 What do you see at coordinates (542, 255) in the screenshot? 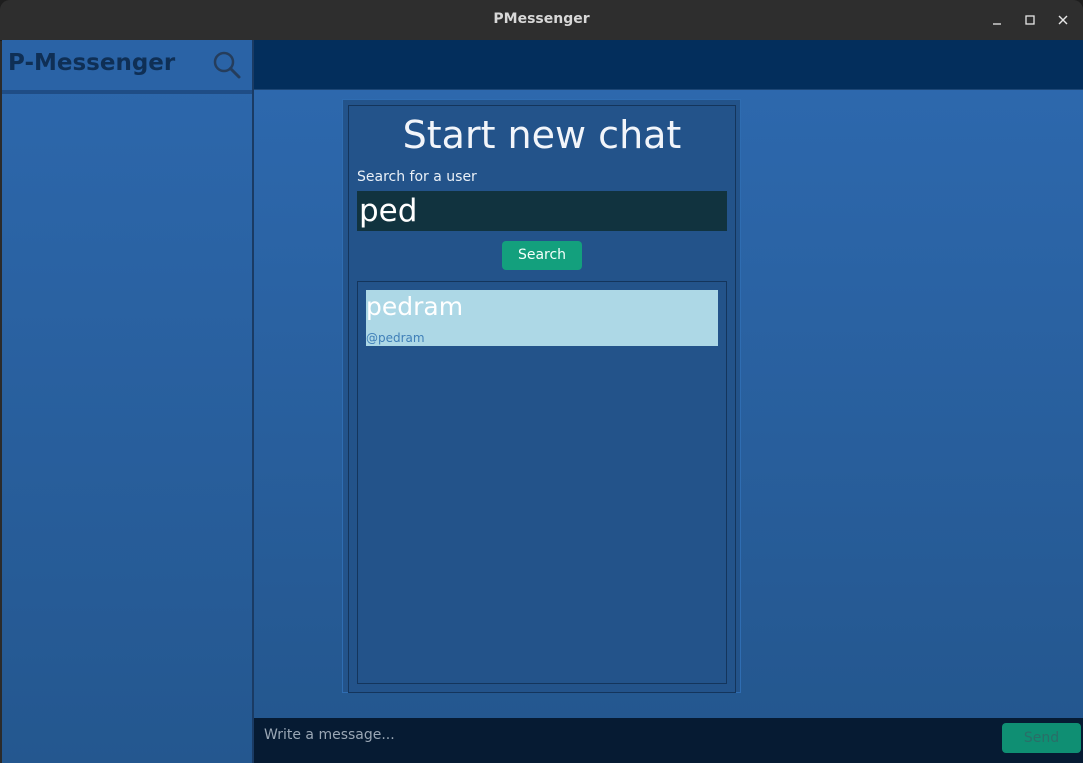
I see `search-button: Search` at bounding box center [542, 255].